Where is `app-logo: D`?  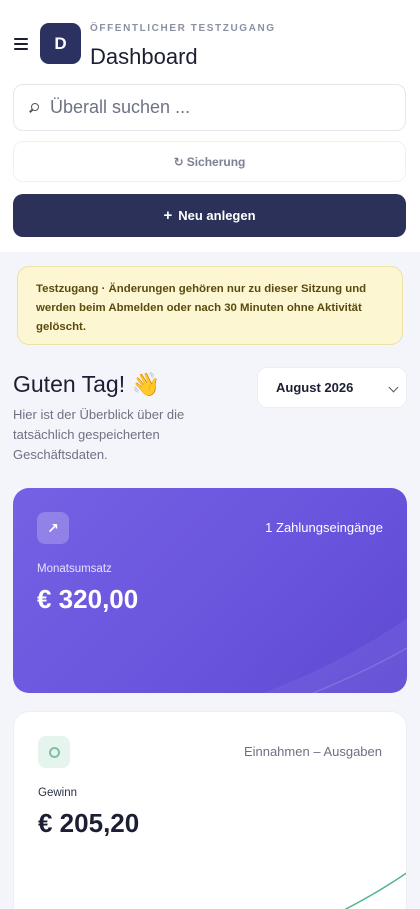 app-logo: D is located at coordinates (60, 43).